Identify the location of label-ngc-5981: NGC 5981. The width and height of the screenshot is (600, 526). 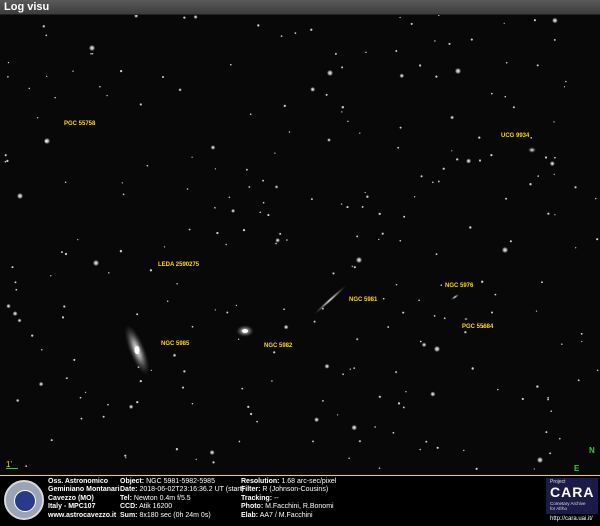
(363, 300).